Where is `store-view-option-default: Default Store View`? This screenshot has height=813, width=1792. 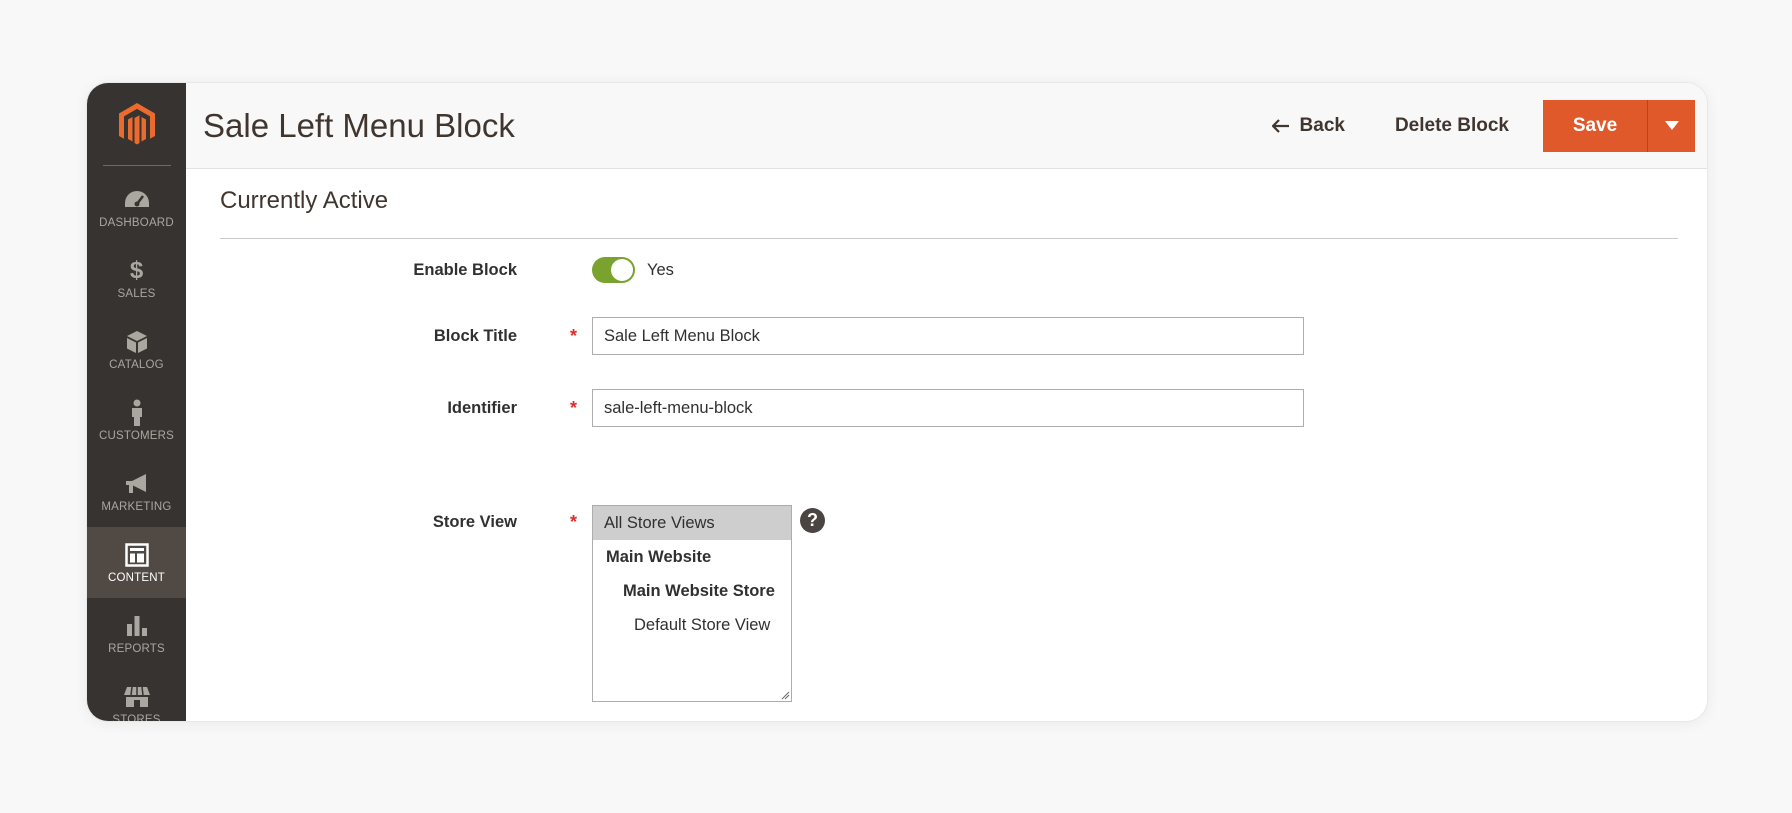
store-view-option-default: Default Store View is located at coordinates (692, 625).